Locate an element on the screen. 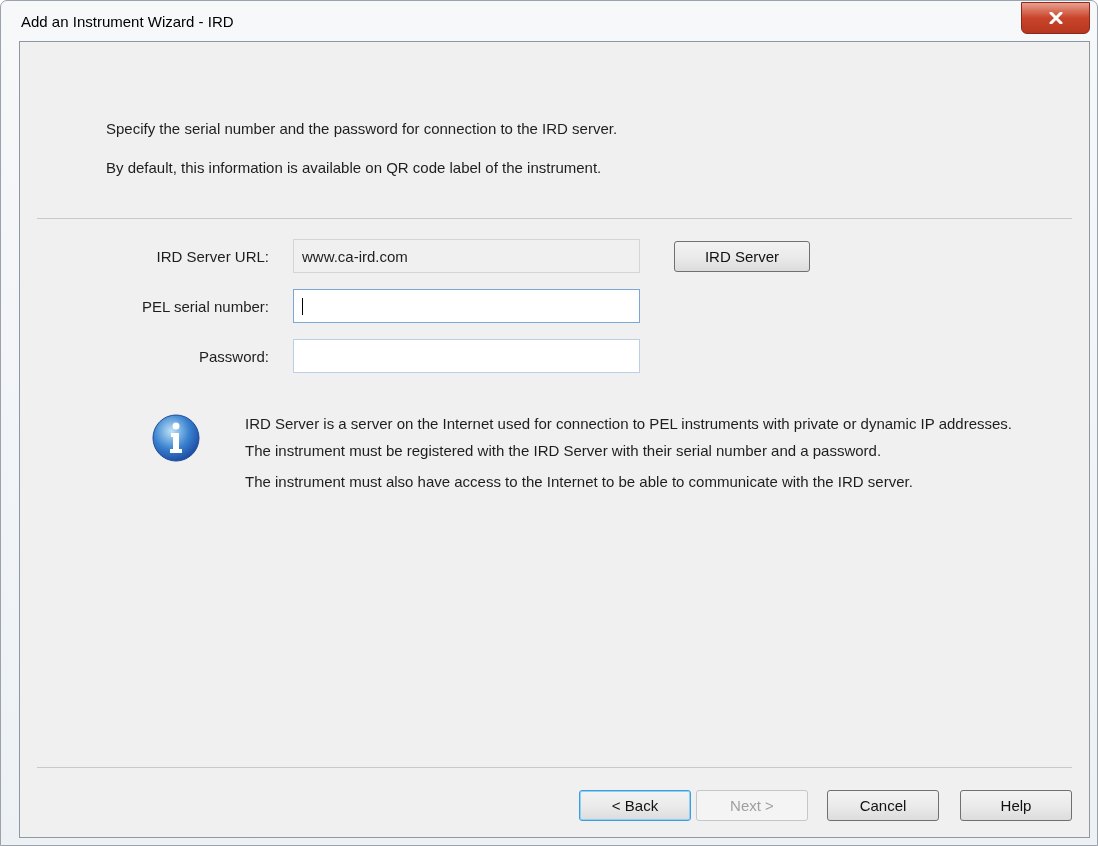 The width and height of the screenshot is (1098, 846). field-label: IRD Server URL: is located at coordinates (212, 256).